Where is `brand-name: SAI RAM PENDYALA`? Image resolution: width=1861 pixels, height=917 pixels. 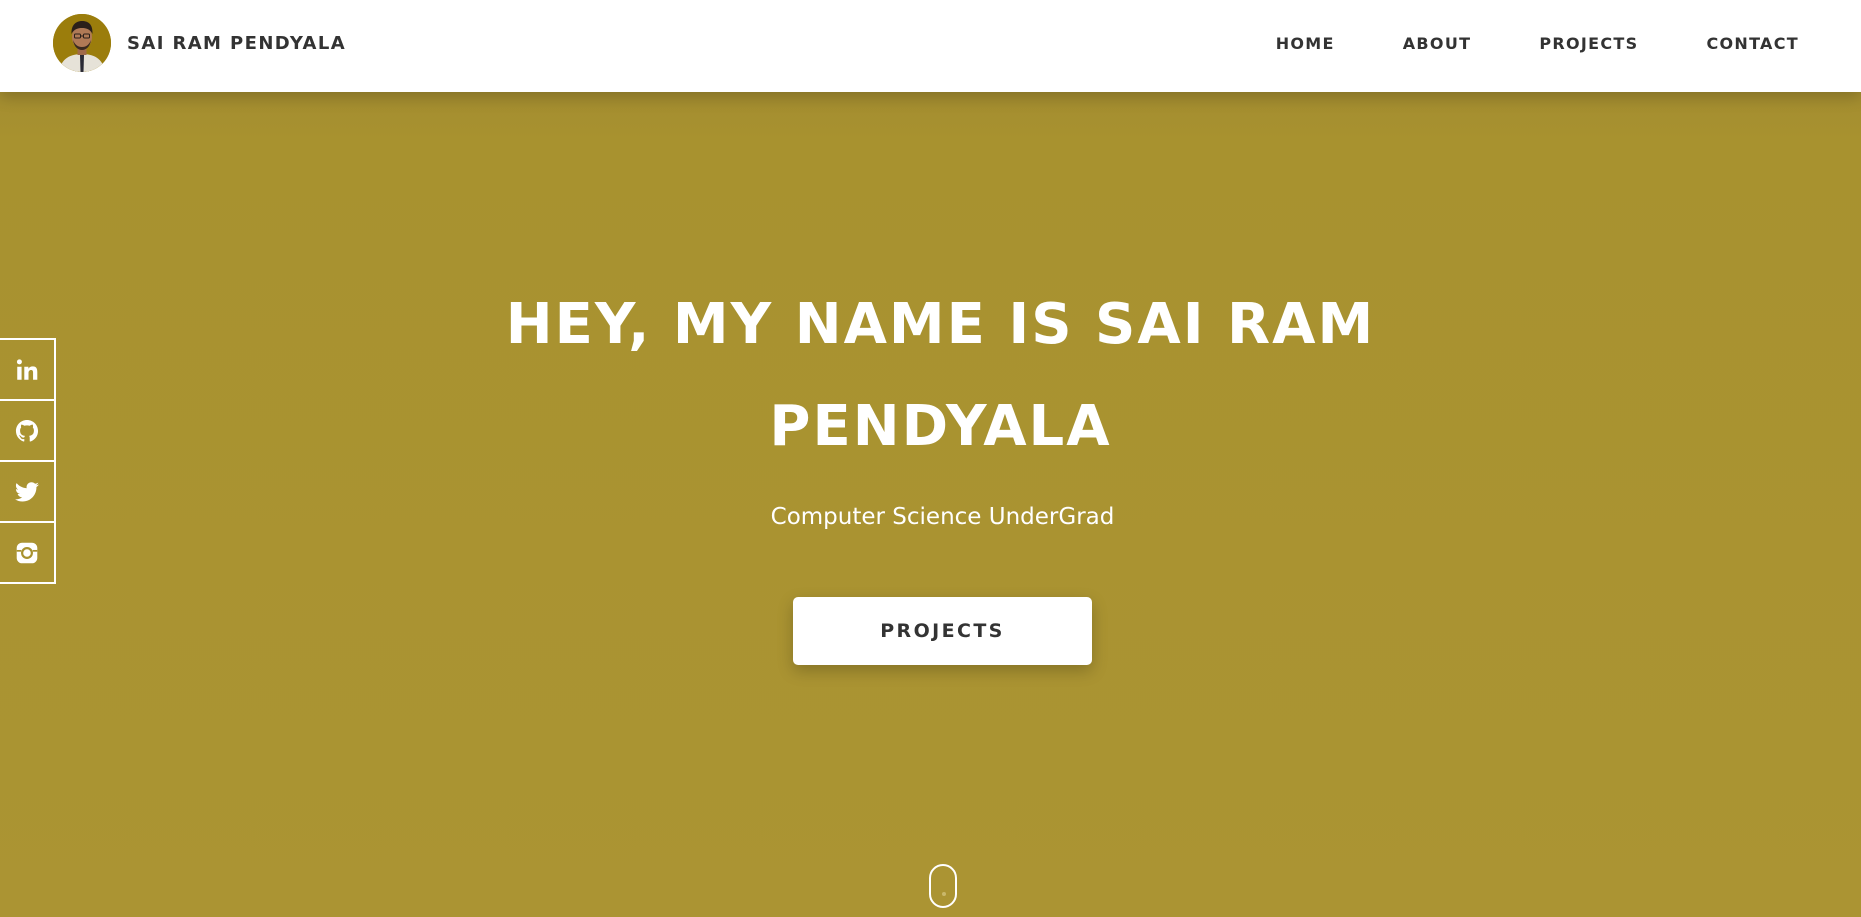
brand-name: SAI RAM PENDYALA is located at coordinates (237, 43).